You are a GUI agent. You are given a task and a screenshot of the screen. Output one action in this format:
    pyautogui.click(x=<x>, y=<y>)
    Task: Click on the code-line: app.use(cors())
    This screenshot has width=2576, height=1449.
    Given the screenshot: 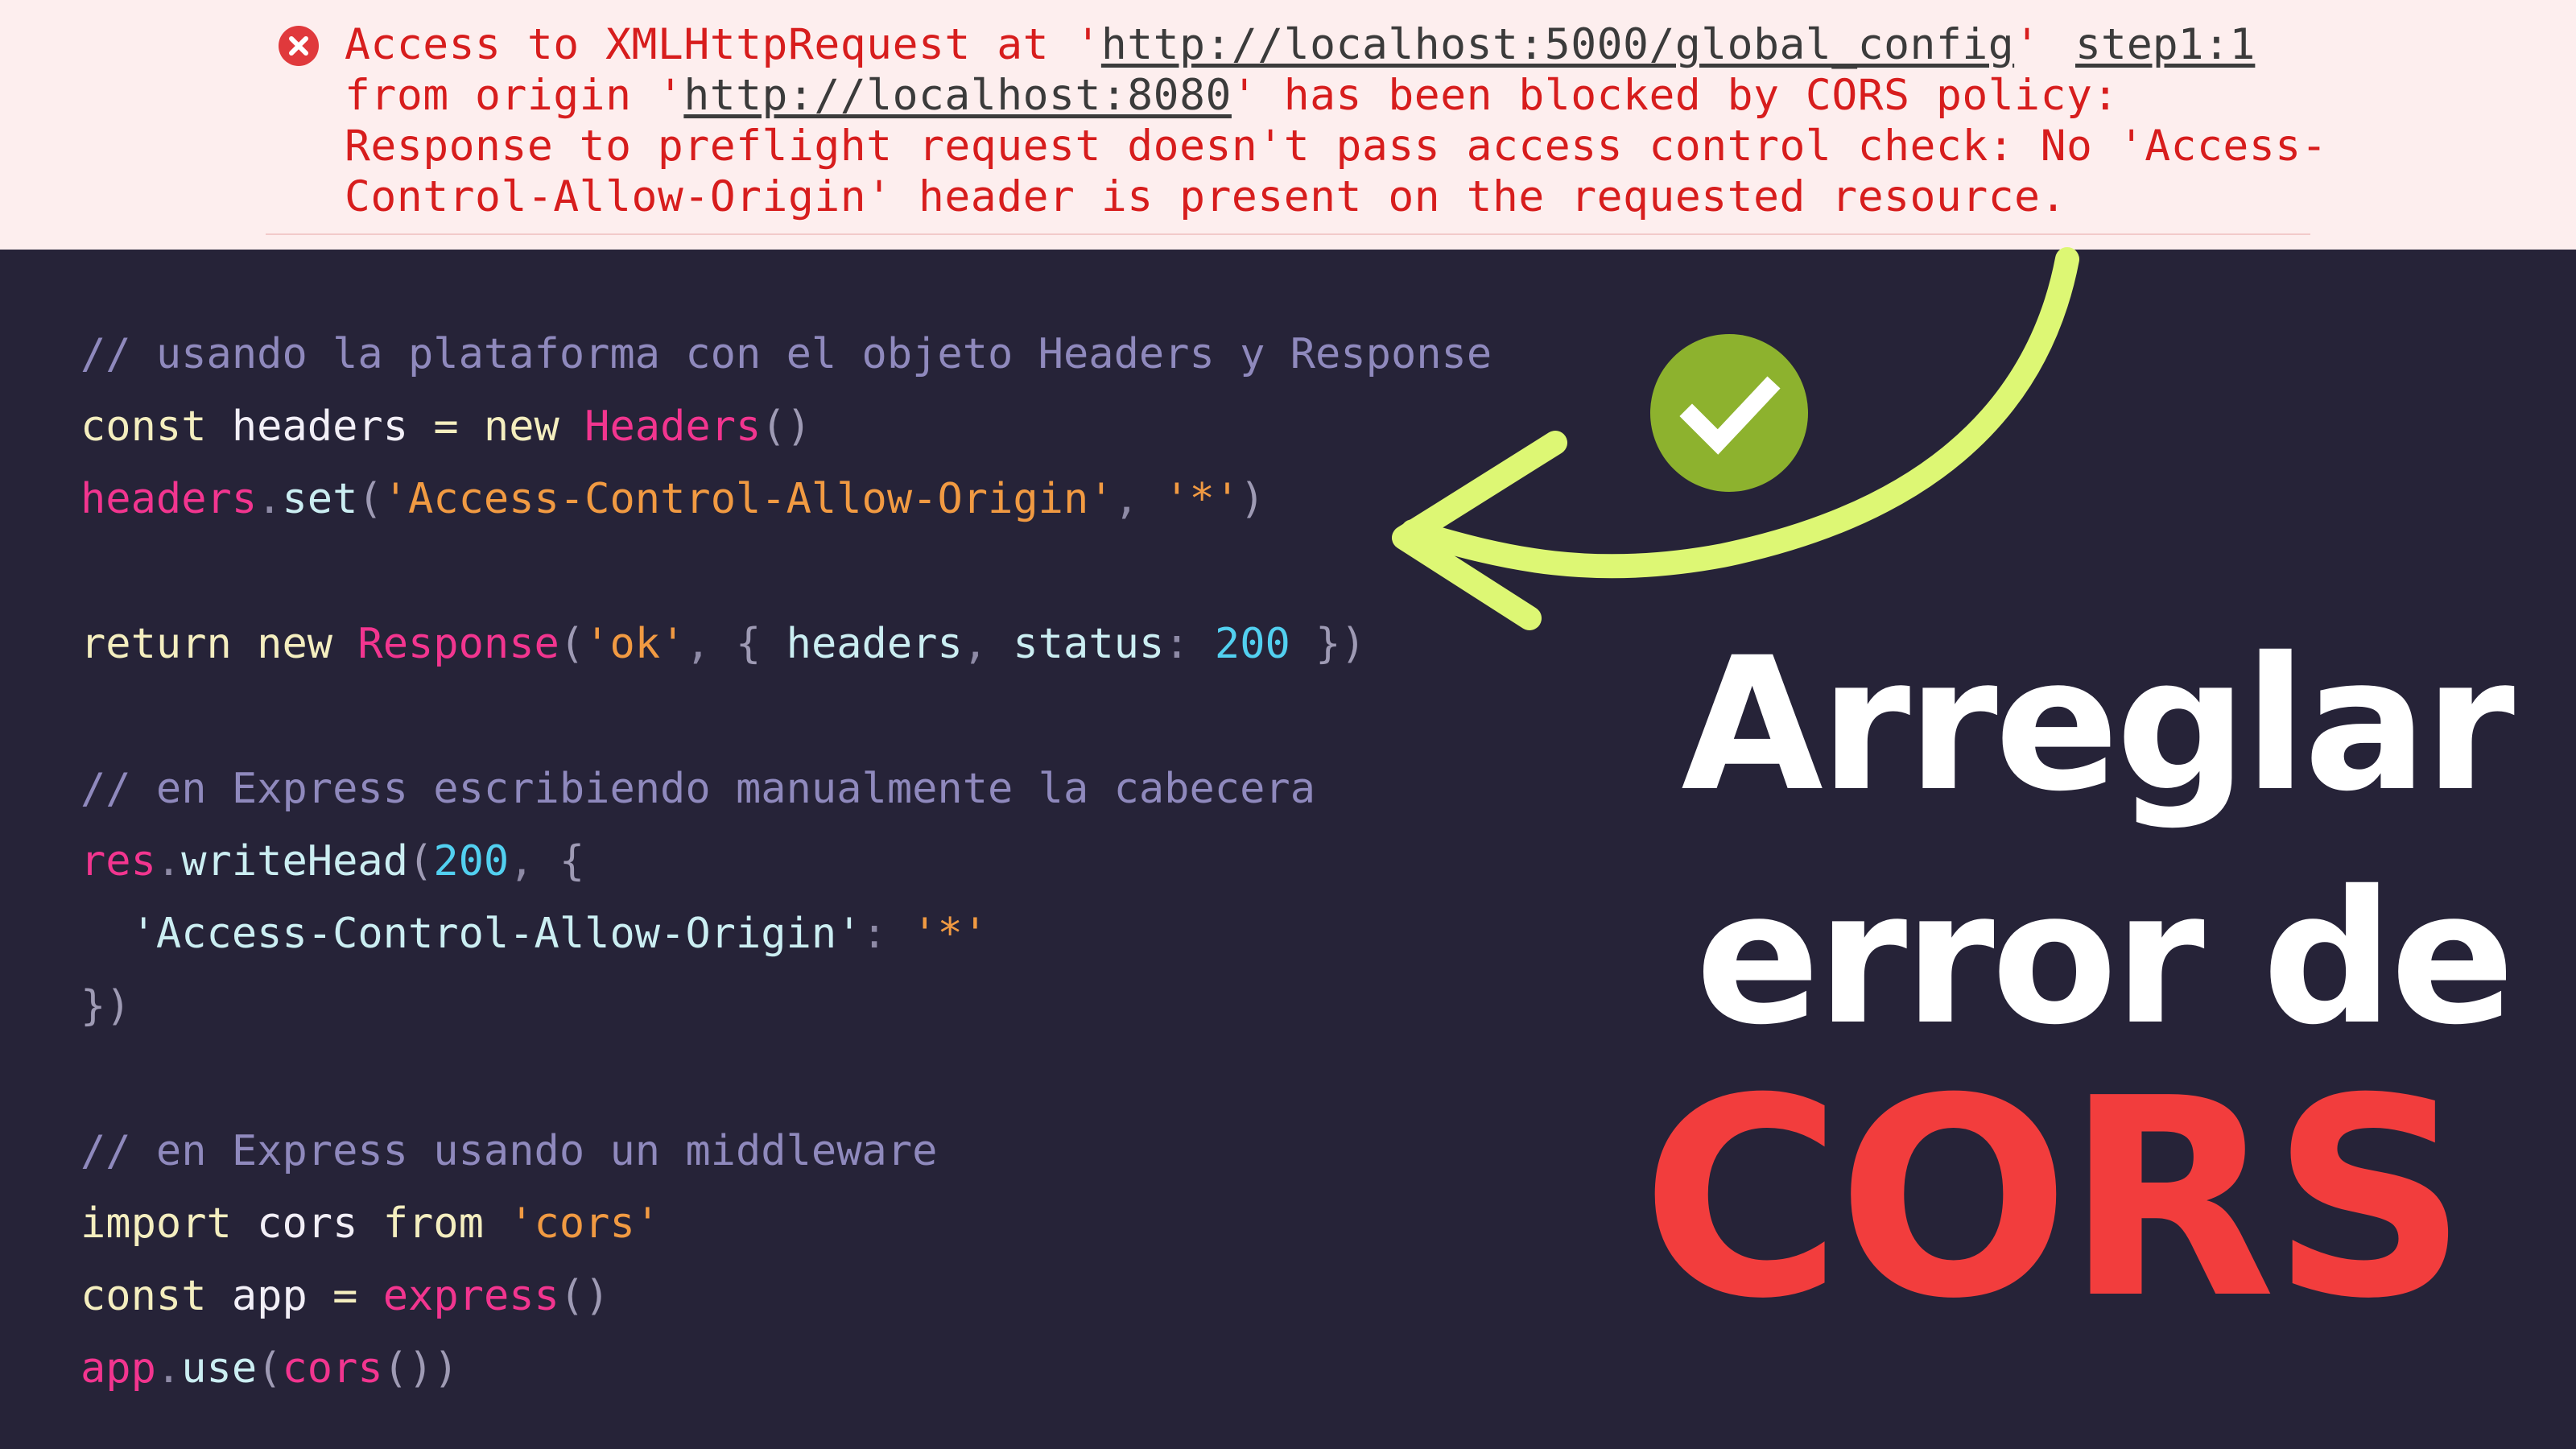 What is the action you would take?
    pyautogui.click(x=786, y=1368)
    